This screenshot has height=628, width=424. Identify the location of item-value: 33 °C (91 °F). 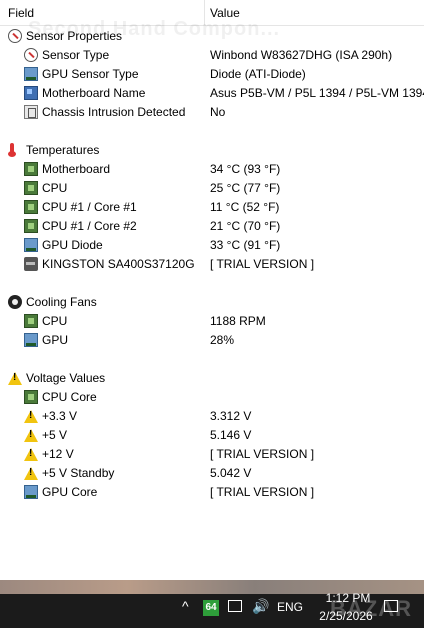
(245, 245).